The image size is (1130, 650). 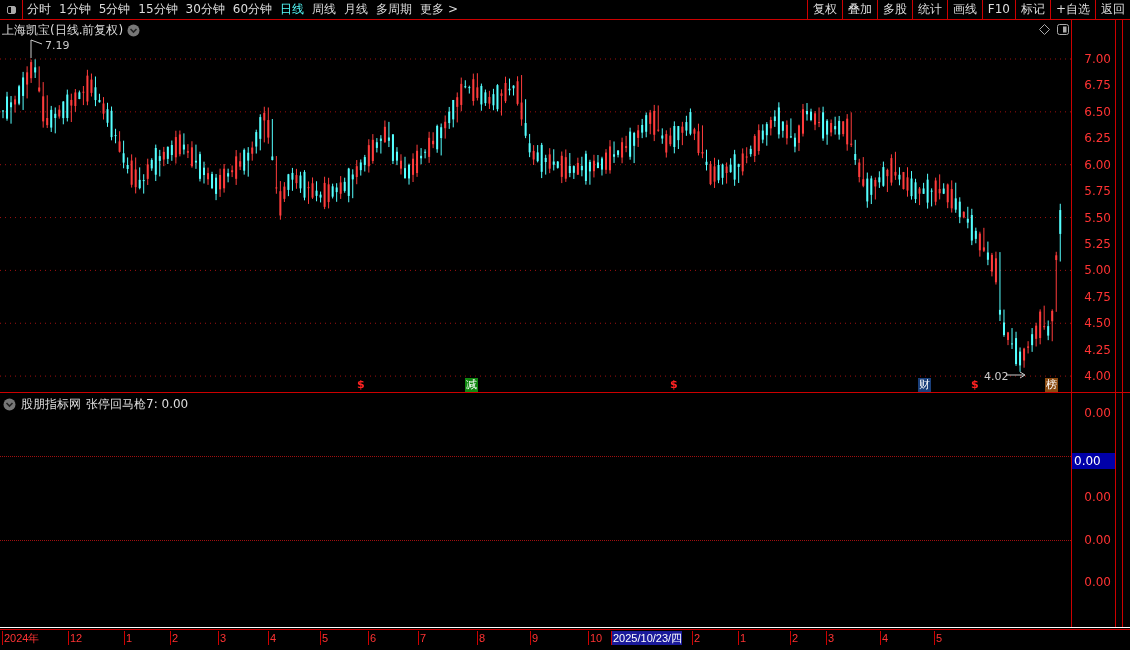 What do you see at coordinates (75, 638) in the screenshot?
I see `time-axis-label: 12` at bounding box center [75, 638].